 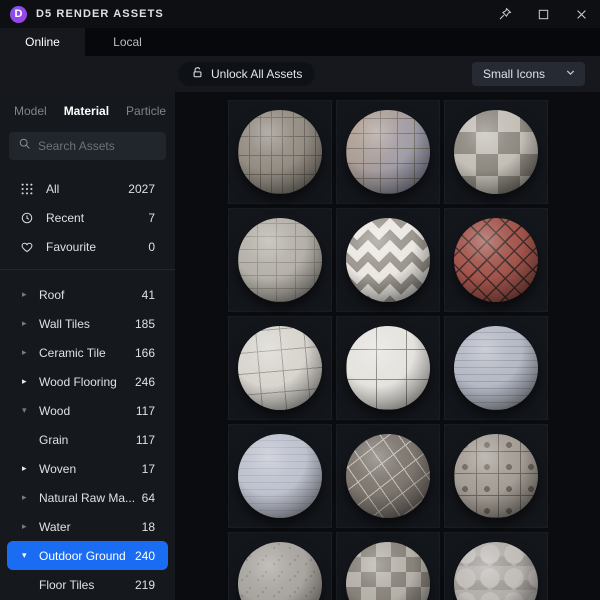 What do you see at coordinates (42, 42) in the screenshot?
I see `tab-online: Online` at bounding box center [42, 42].